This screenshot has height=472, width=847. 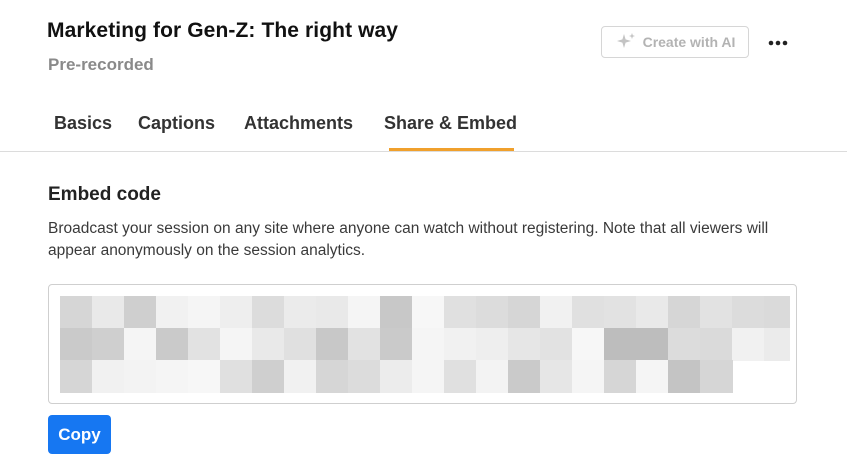 What do you see at coordinates (450, 123) in the screenshot?
I see `tab-share-embed: Share & Embed` at bounding box center [450, 123].